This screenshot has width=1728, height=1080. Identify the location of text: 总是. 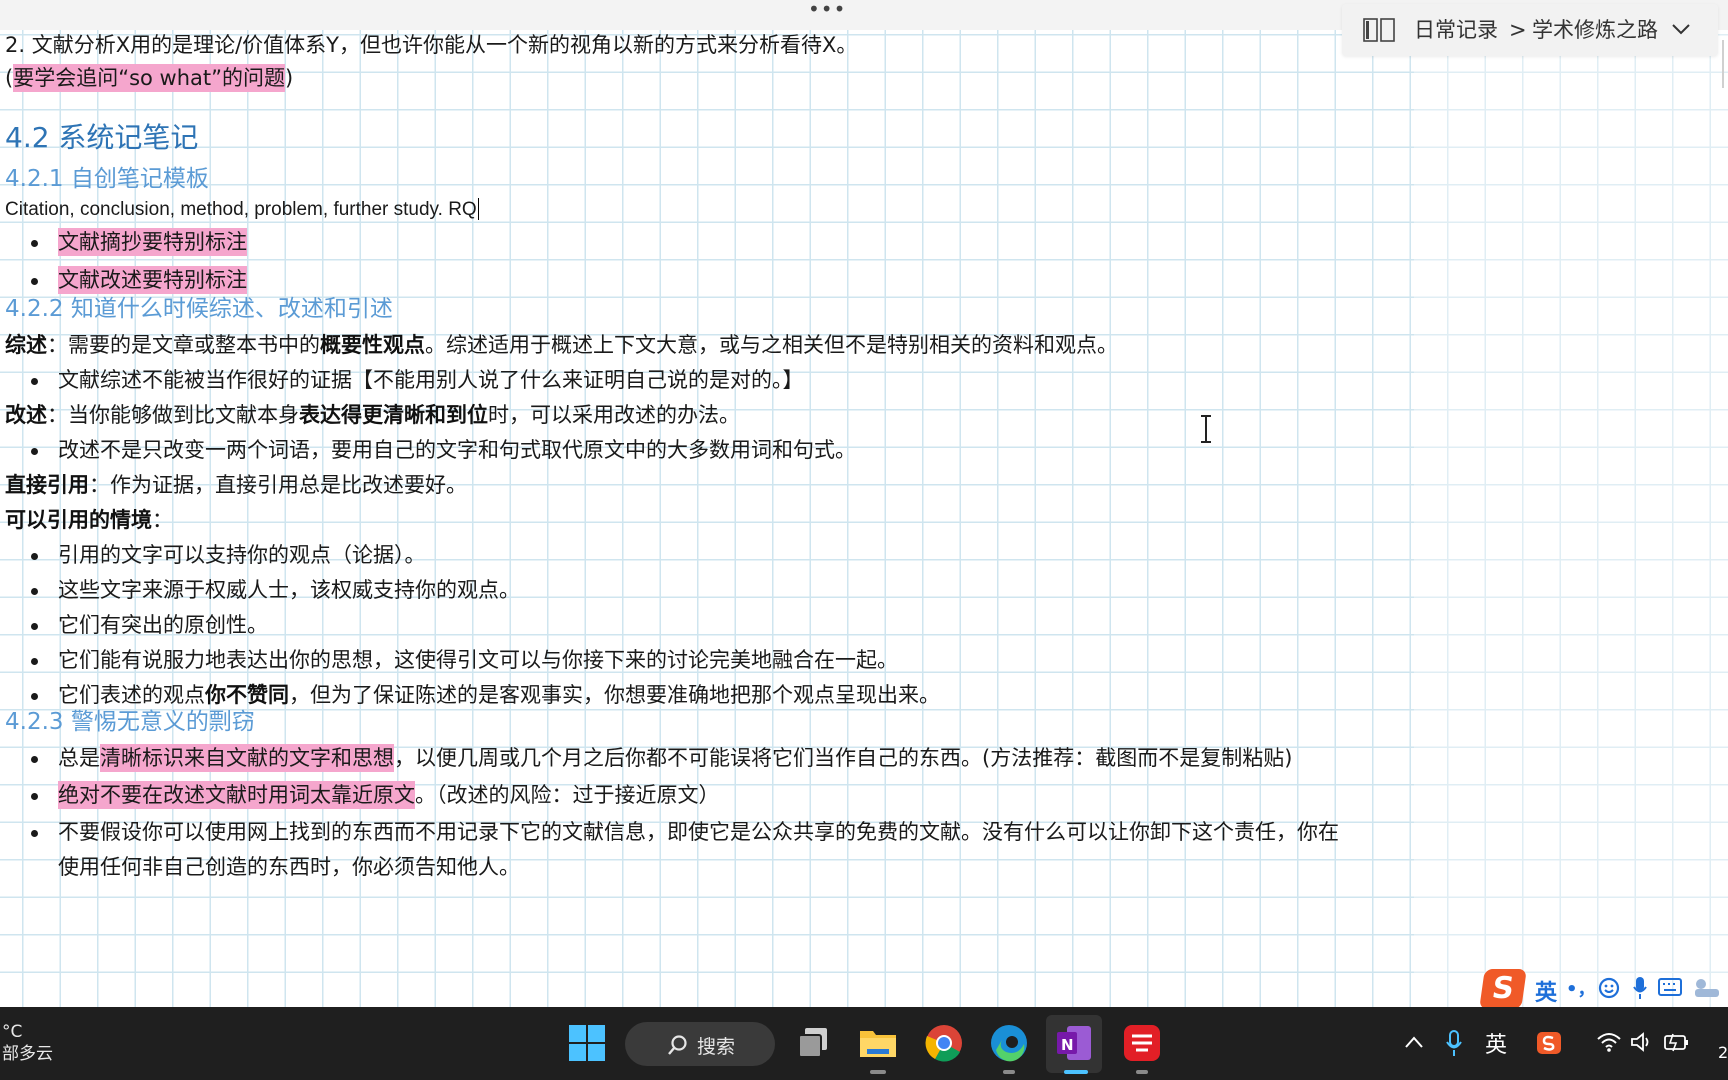
(79, 758).